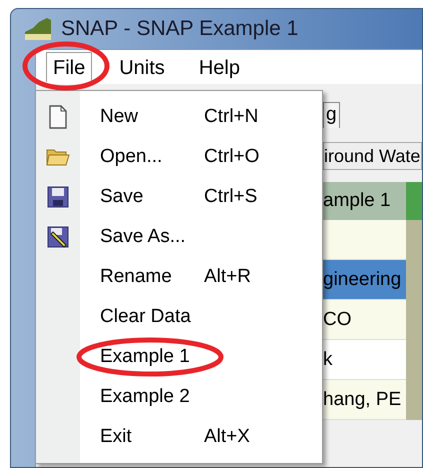 This screenshot has width=423, height=468. What do you see at coordinates (69, 67) in the screenshot?
I see `menu-item: File` at bounding box center [69, 67].